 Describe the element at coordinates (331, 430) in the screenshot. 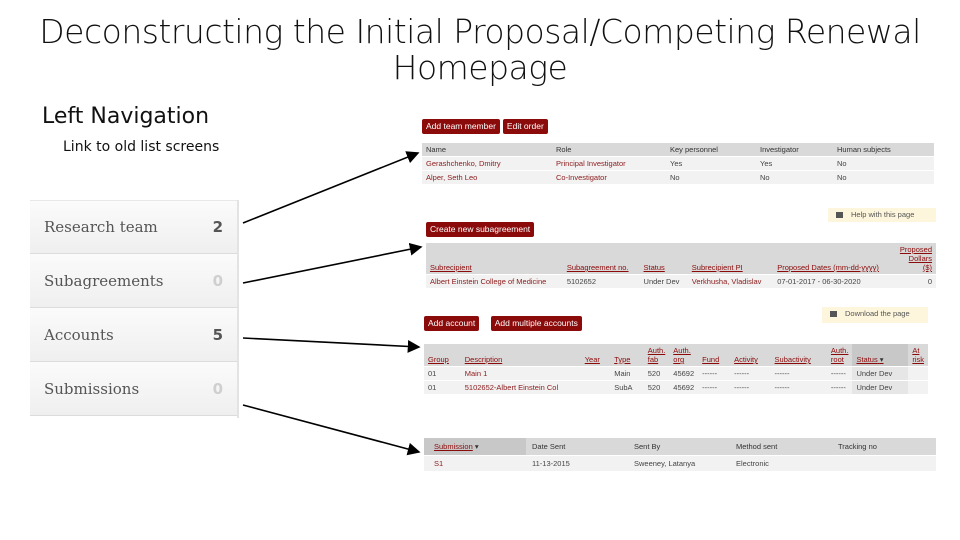

I see `arrow-submissions` at that location.